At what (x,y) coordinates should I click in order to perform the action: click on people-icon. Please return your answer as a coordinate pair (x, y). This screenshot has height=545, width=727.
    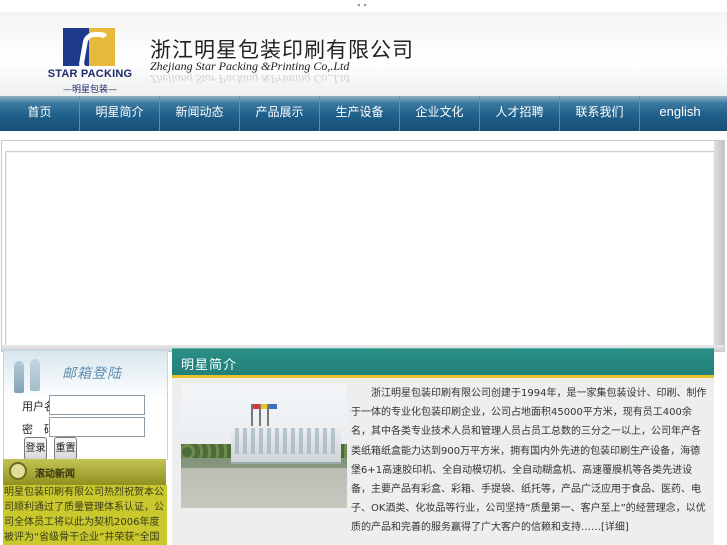
    Looking at the image, I should click on (27, 375).